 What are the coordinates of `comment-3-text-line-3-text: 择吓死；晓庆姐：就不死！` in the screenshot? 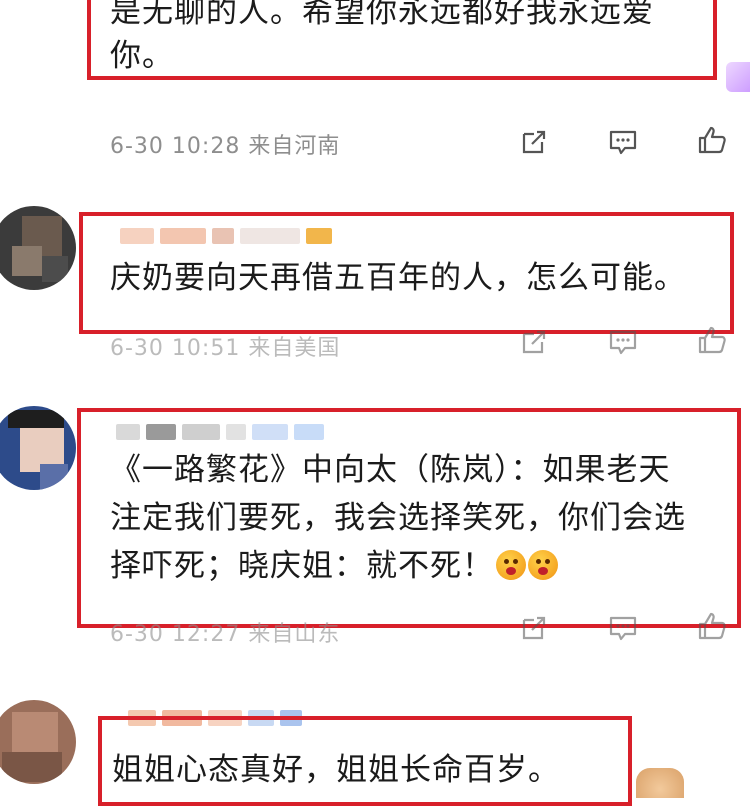 It's located at (302, 566).